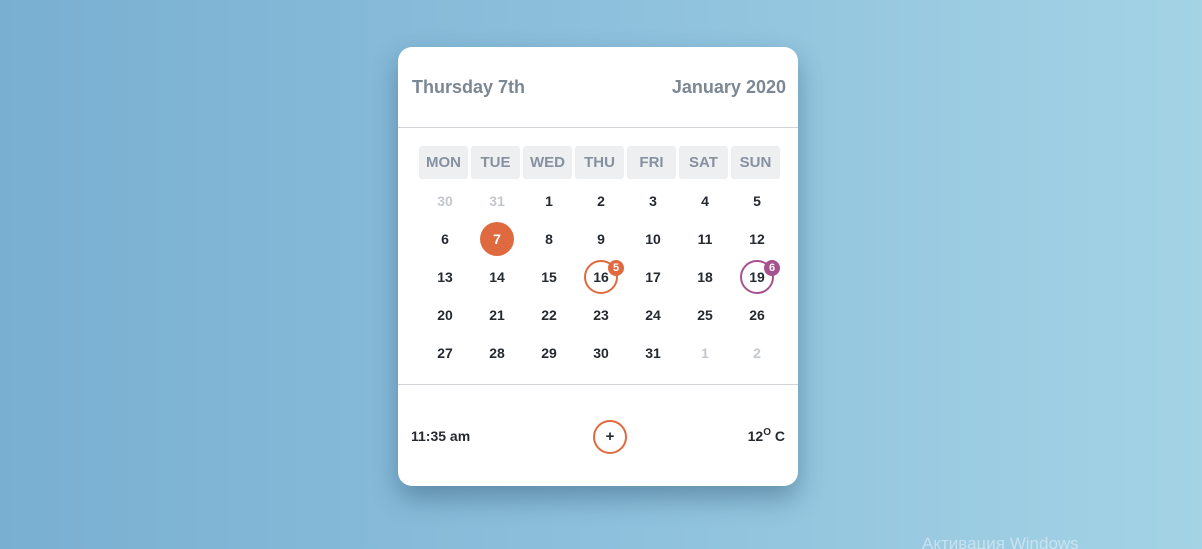 The height and width of the screenshot is (549, 1202). I want to click on week-row: 27 28 29 30 31 1 2, so click(601, 353).